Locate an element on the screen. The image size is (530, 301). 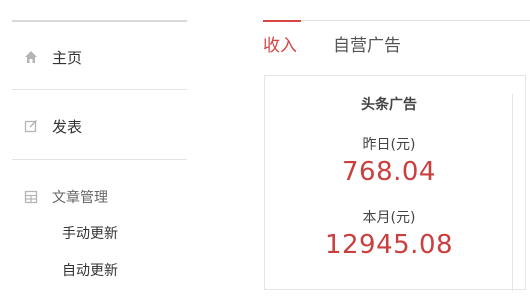
this-month-value: 12945.08 is located at coordinates (389, 245).